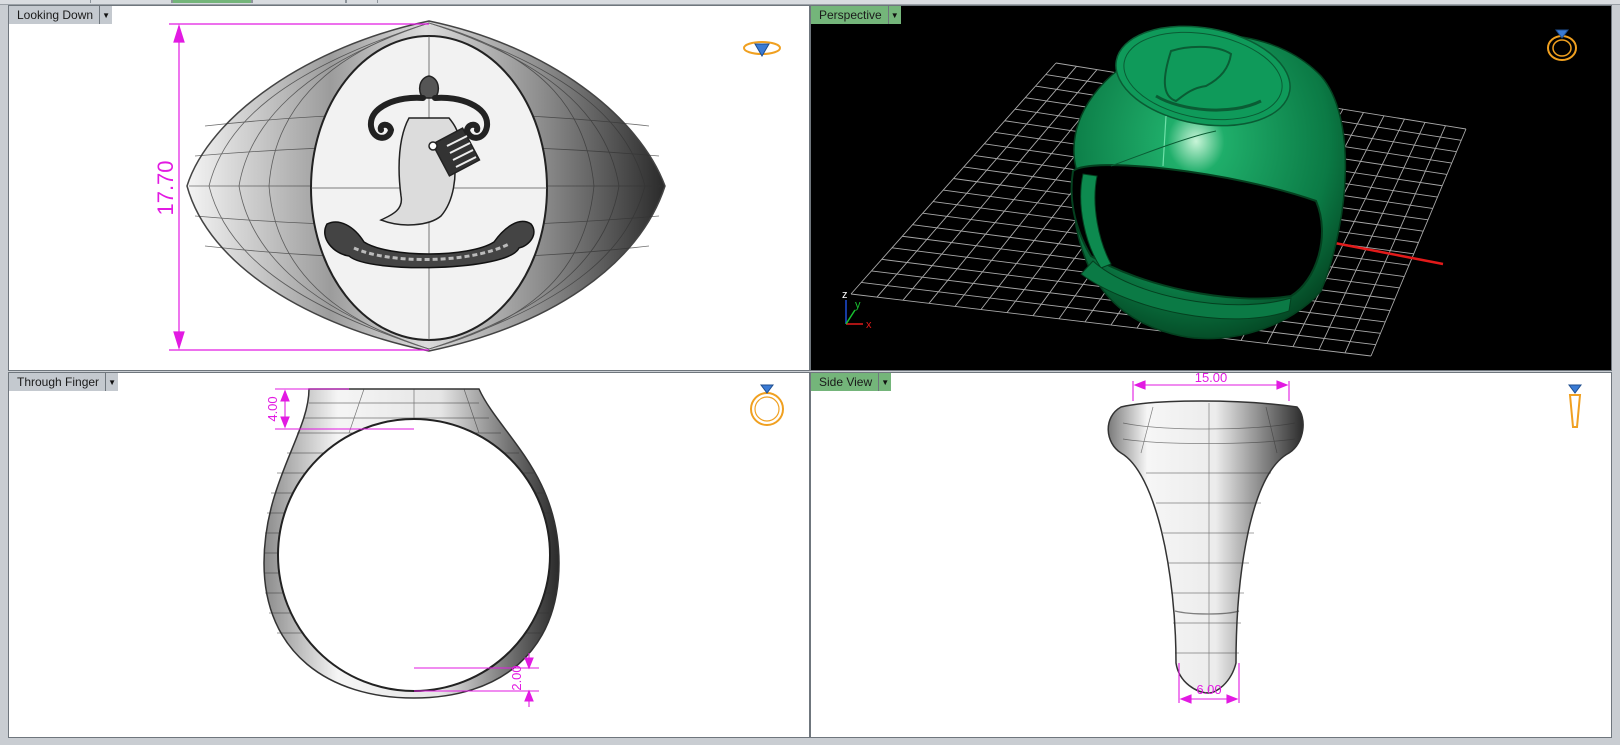  I want to click on finger-hole, so click(414, 555).